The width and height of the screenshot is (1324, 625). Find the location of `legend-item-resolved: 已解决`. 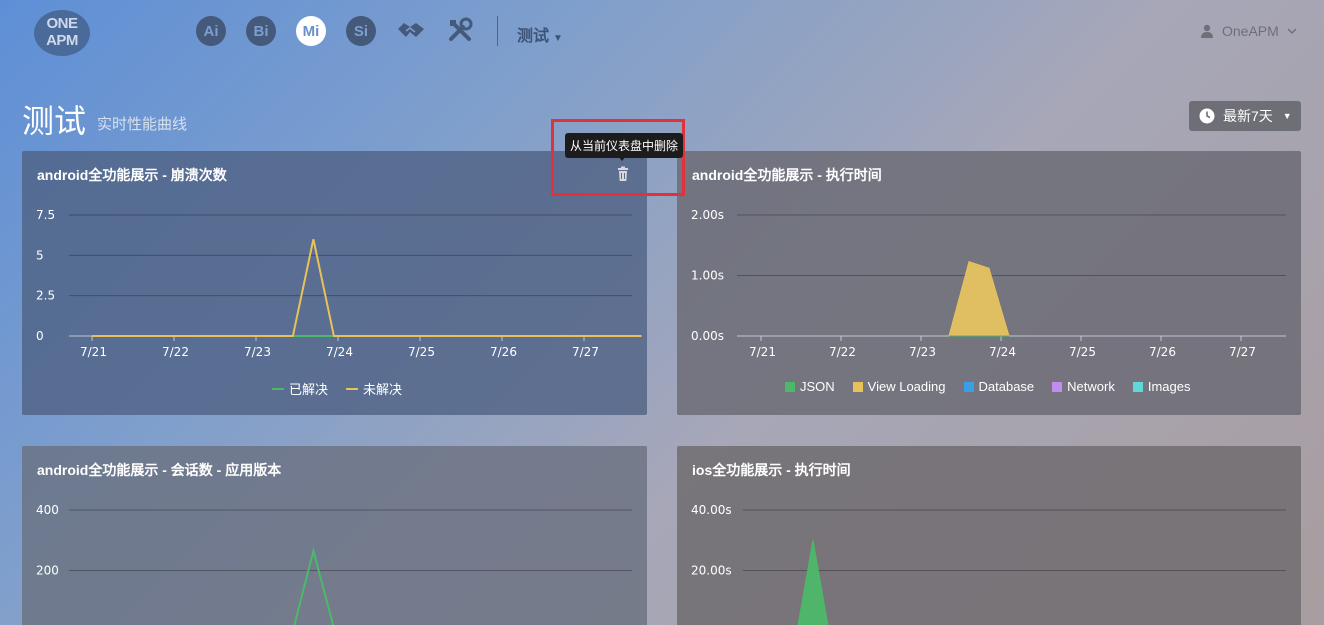

legend-item-resolved: 已解决 is located at coordinates (300, 388).